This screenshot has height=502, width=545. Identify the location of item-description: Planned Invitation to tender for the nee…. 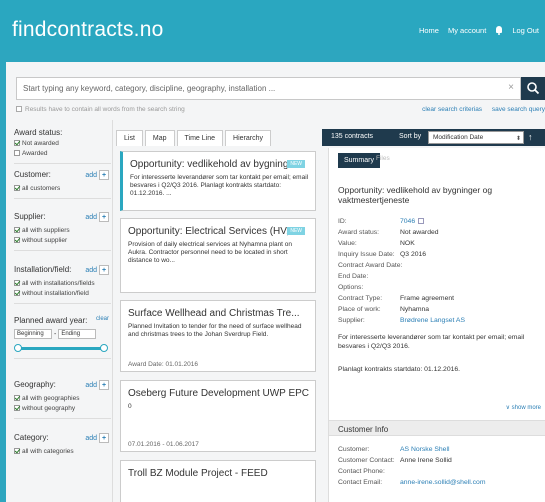
(215, 330).